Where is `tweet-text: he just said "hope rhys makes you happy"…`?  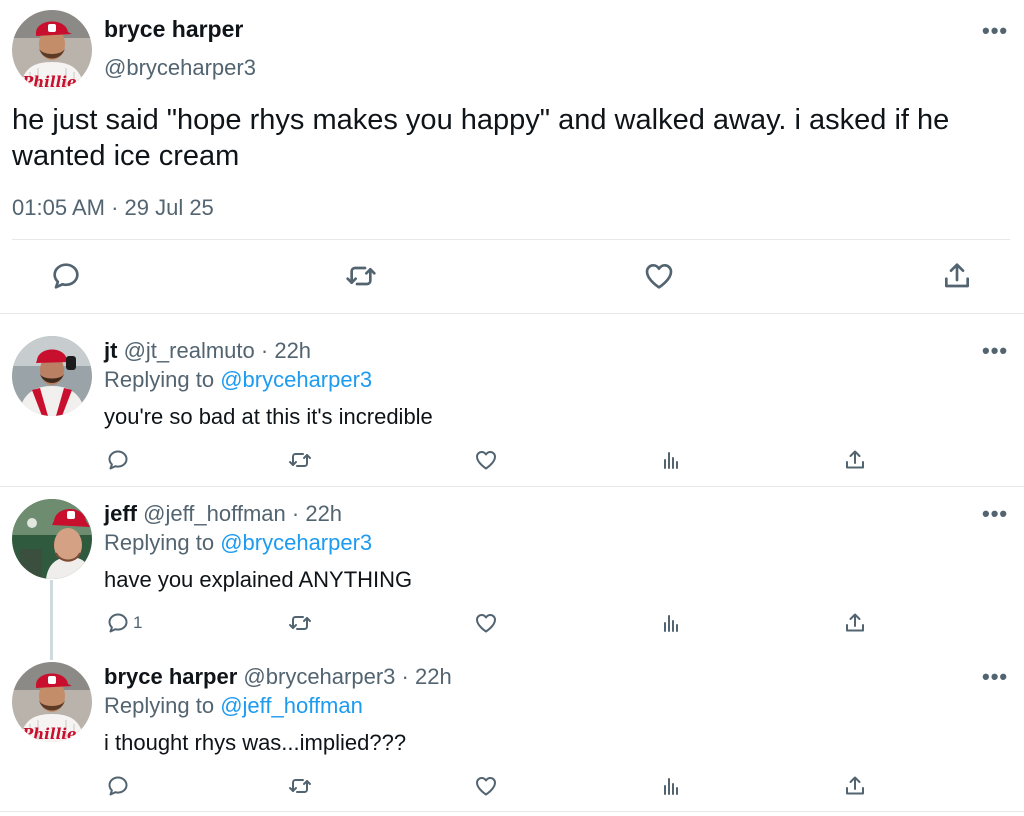
tweet-text: he just said "hope rhys makes you happy"… is located at coordinates (481, 138).